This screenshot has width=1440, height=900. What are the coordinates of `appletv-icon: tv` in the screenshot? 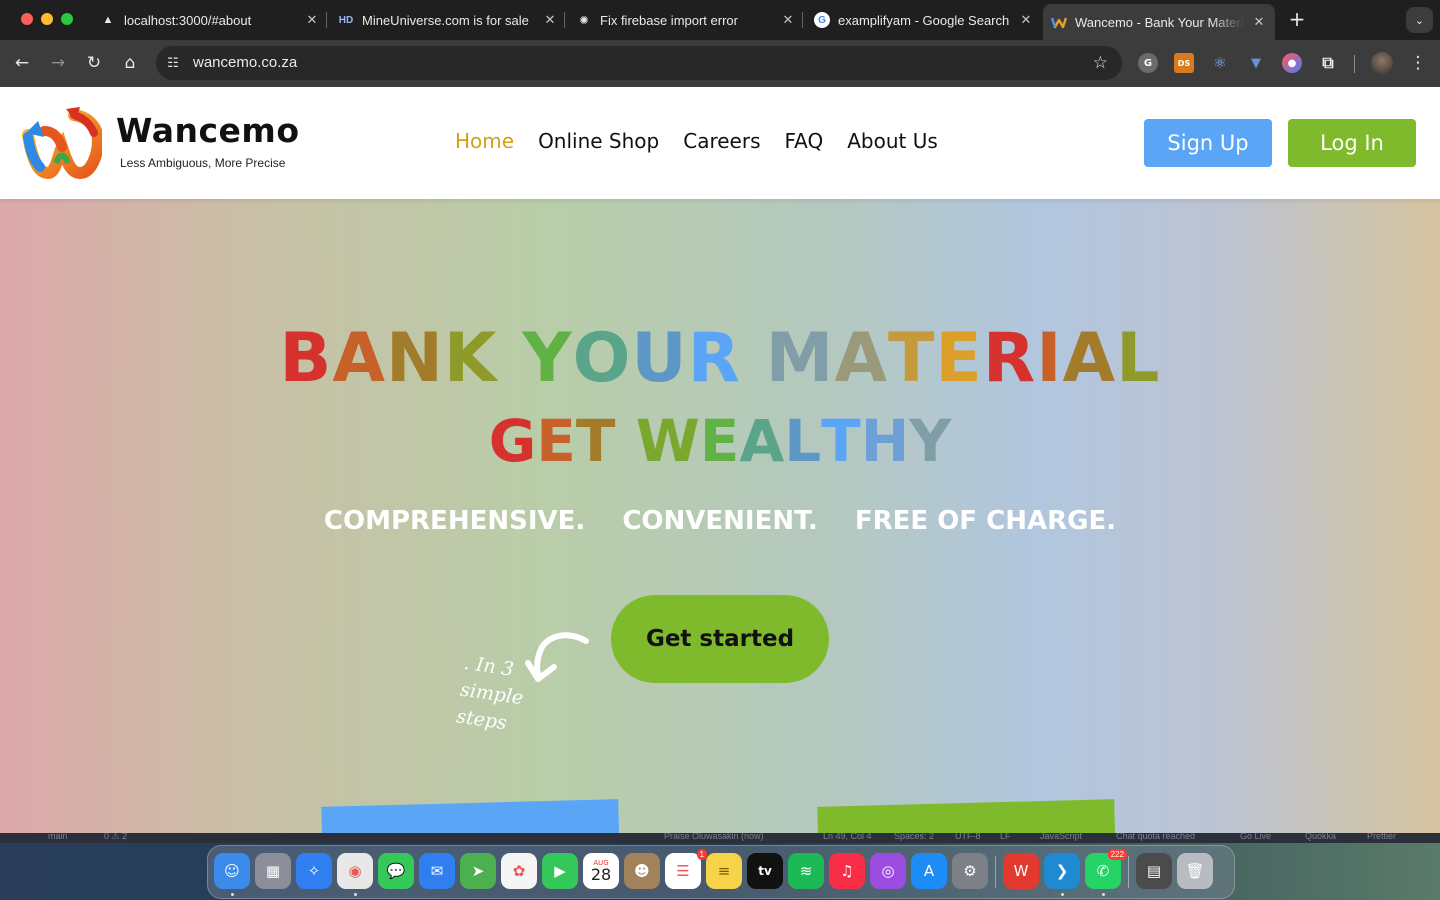 It's located at (765, 871).